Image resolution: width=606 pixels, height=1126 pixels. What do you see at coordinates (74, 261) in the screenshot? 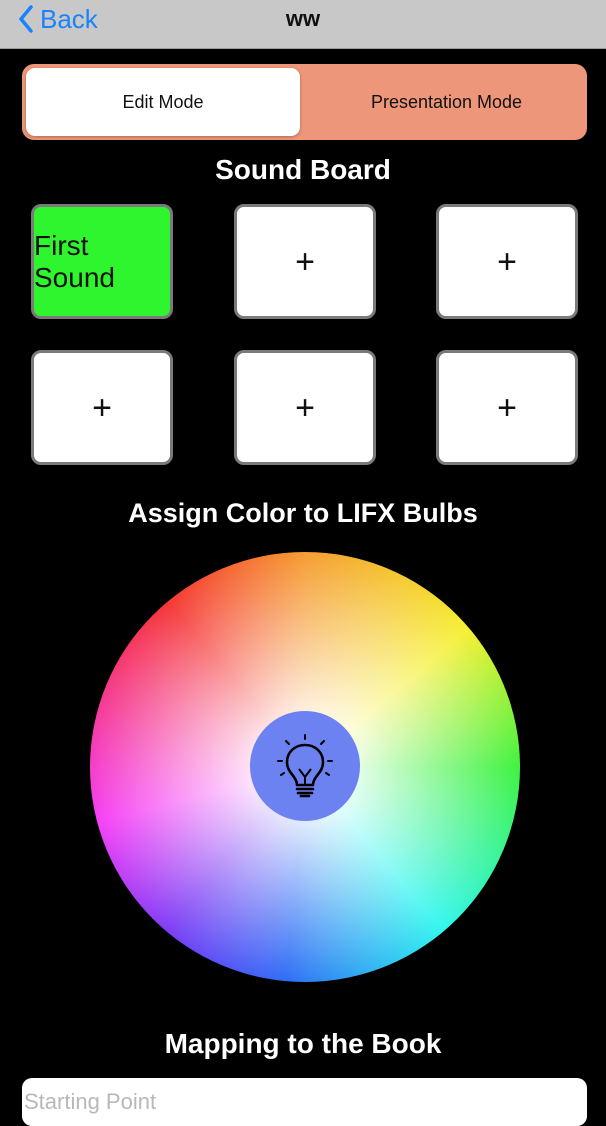
I see `sound-button-label: First Sound` at bounding box center [74, 261].